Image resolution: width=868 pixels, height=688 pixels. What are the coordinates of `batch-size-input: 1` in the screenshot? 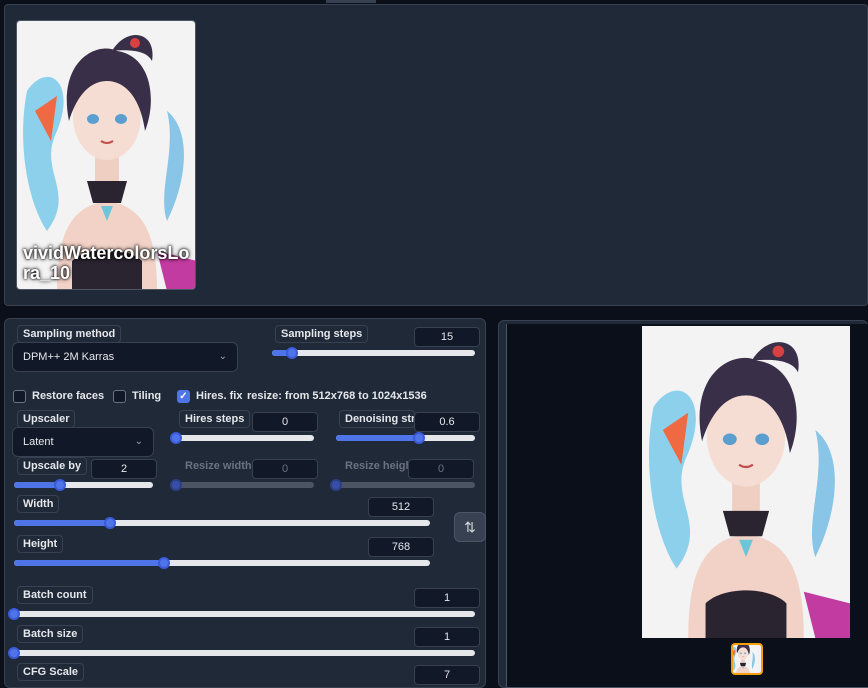 It's located at (447, 637).